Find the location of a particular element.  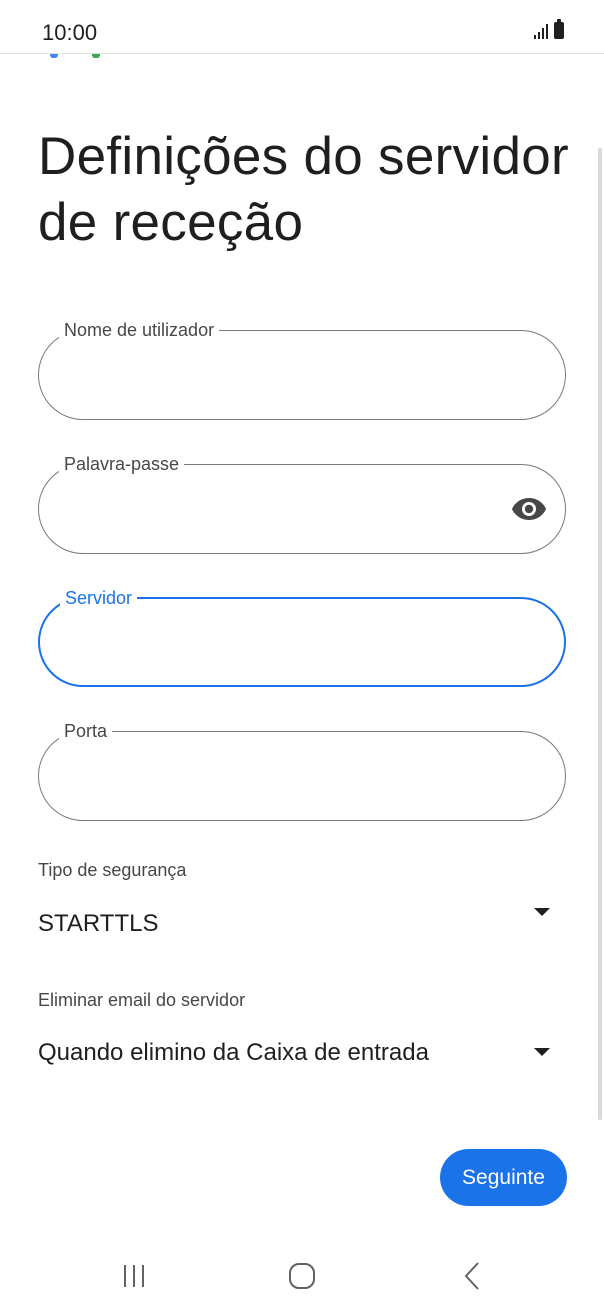

security-type-select: STARTTLS is located at coordinates (302, 920).